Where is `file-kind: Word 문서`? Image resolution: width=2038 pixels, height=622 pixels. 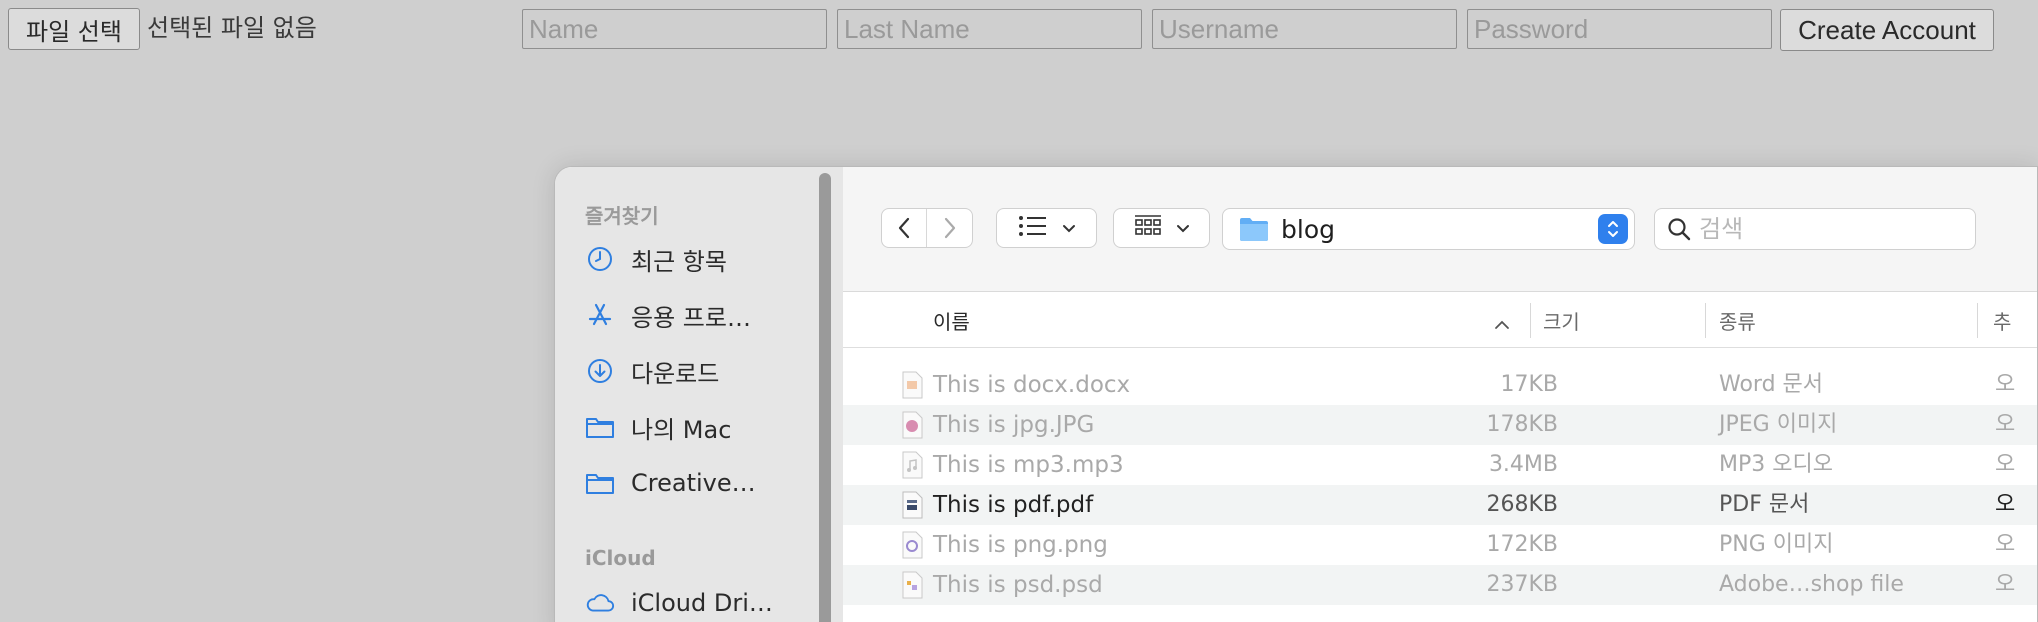
file-kind: Word 문서 is located at coordinates (1771, 384).